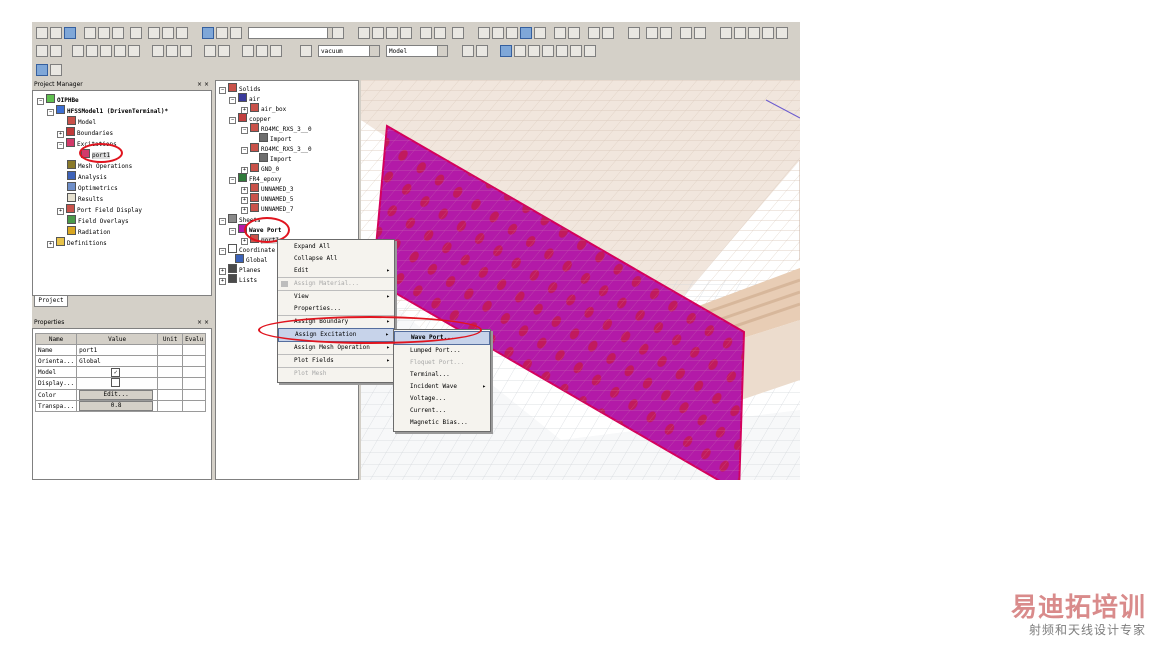 Image resolution: width=1152 pixels, height=648 pixels. What do you see at coordinates (276, 51) in the screenshot?
I see `global-cs-icon` at bounding box center [276, 51].